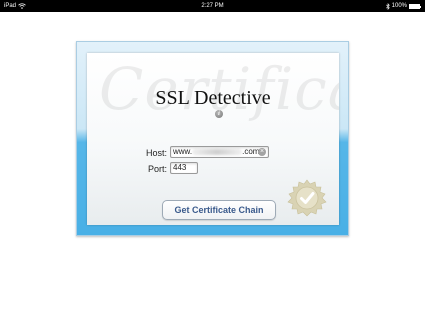  I want to click on status-time: 2:27 PM, so click(212, 6).